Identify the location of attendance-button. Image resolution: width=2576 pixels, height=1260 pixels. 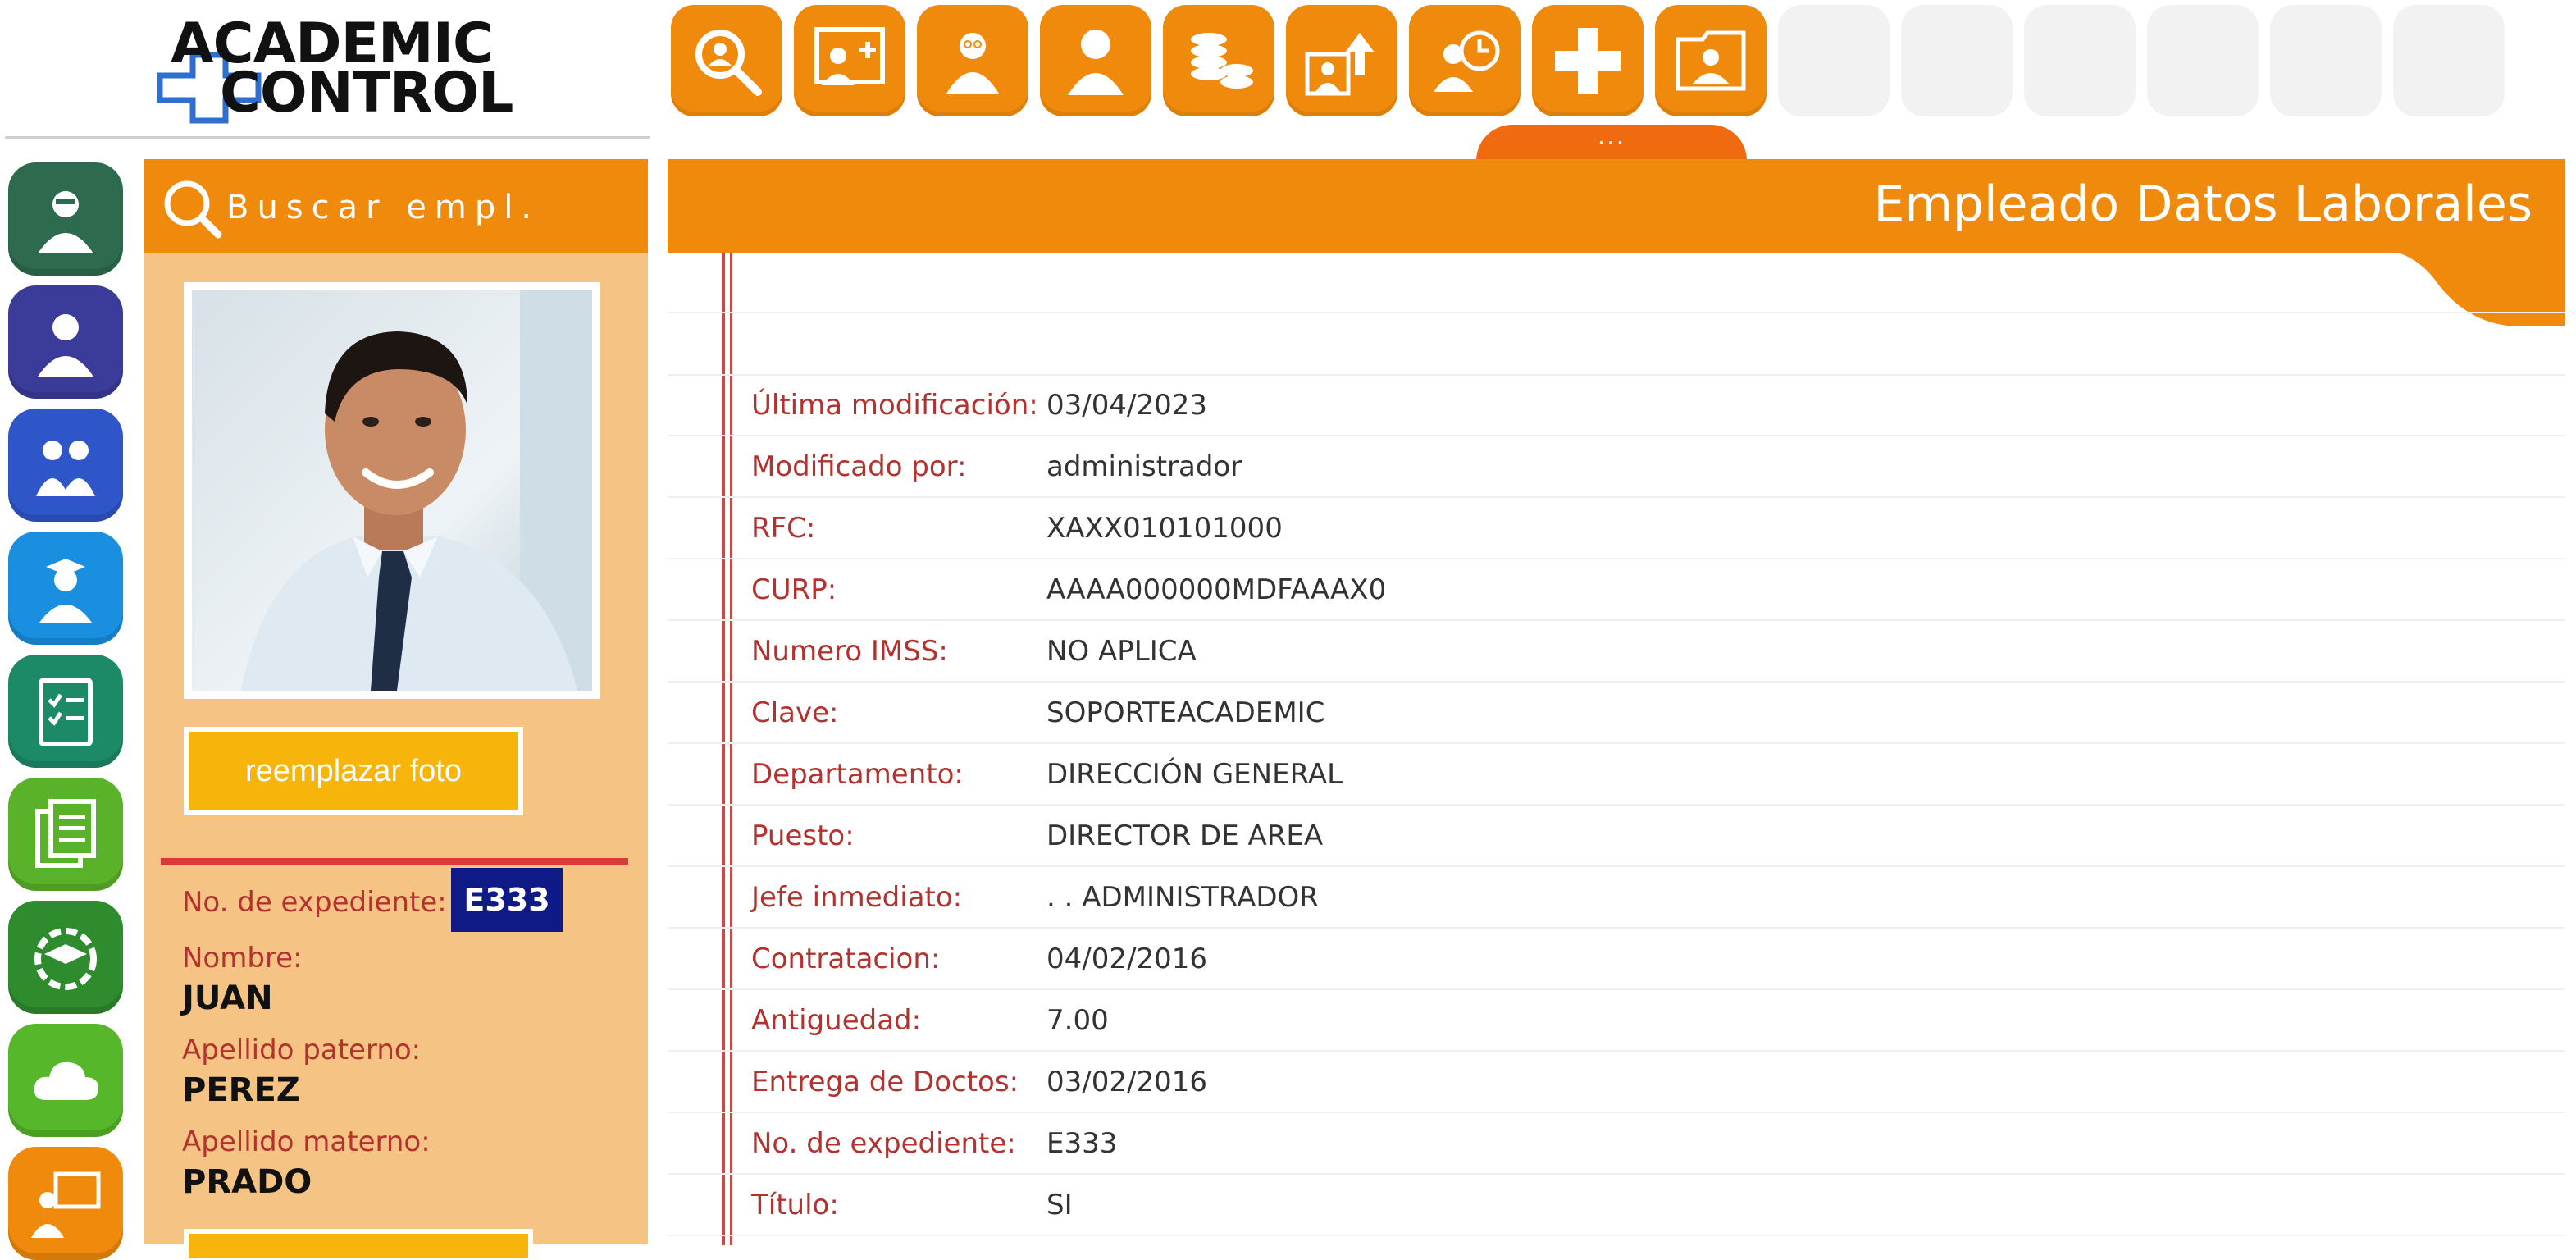
(1465, 61).